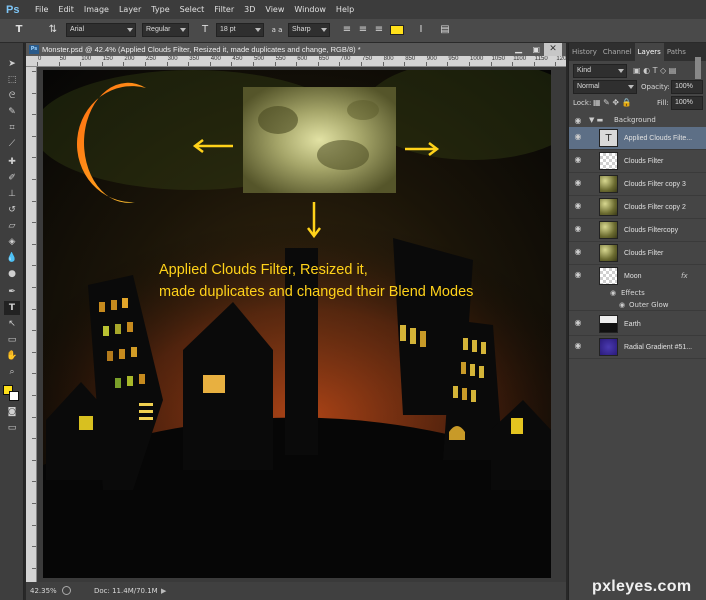 The image size is (706, 600). What do you see at coordinates (12, 372) in the screenshot?
I see `zoom-tool-icon: ⌕` at bounding box center [12, 372].